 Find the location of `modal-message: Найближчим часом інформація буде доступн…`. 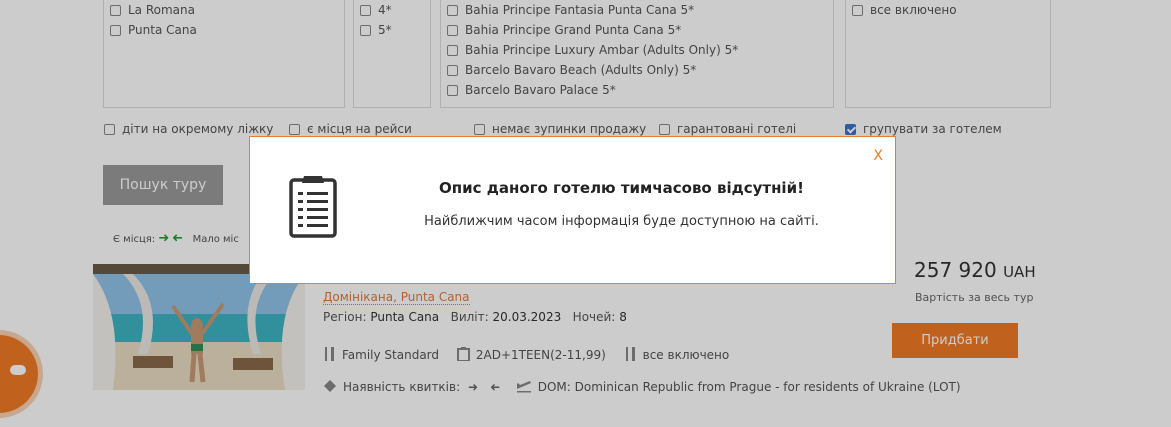

modal-message: Найближчим часом інформація буде доступн… is located at coordinates (621, 221).